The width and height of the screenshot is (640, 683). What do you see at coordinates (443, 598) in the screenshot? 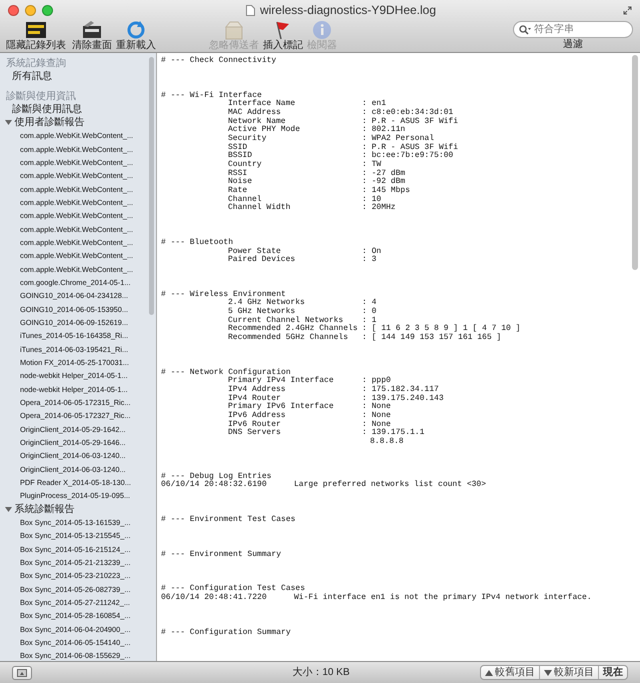
I see `log-message: Wi-Fi interface en1 is not the primary IPv4 network interface.` at bounding box center [443, 598].